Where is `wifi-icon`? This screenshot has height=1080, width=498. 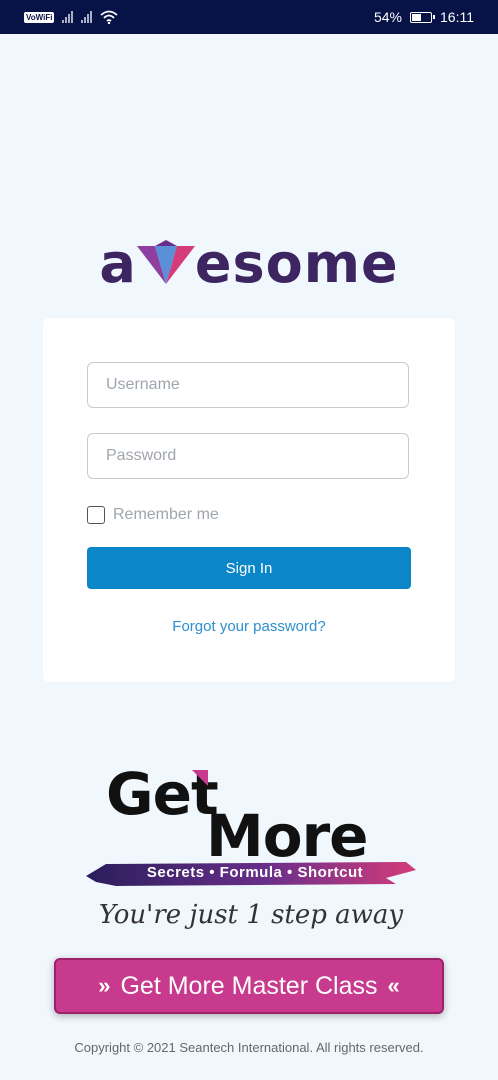
wifi-icon is located at coordinates (109, 17).